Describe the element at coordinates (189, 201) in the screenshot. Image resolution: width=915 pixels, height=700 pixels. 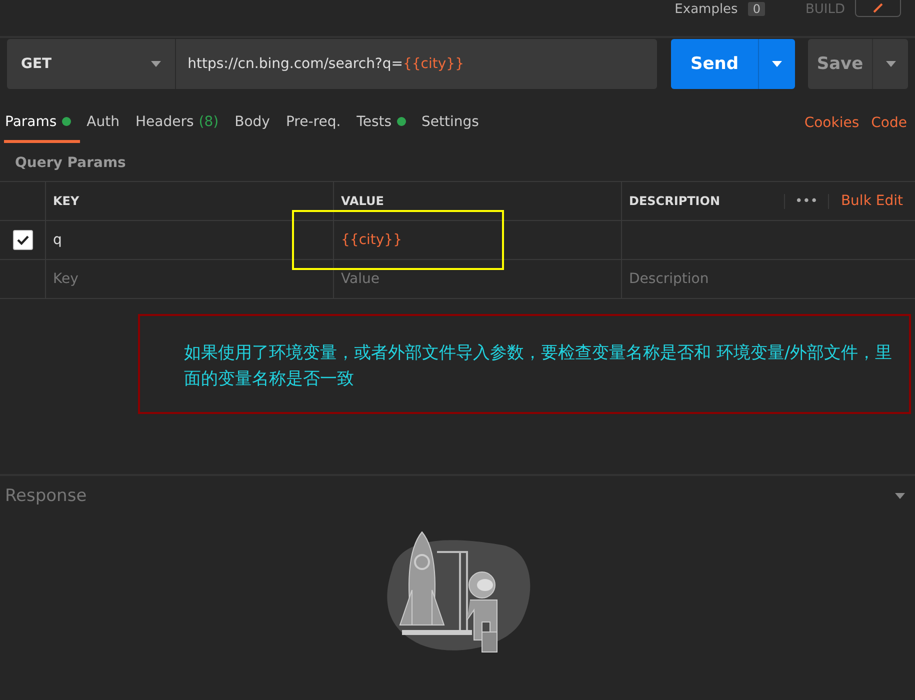
I see `column-header: KEY` at that location.